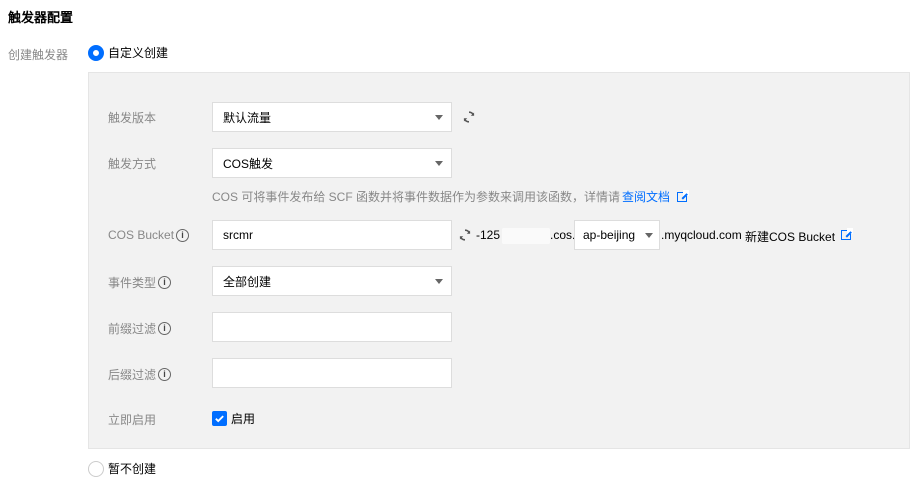  I want to click on region-select: ap-beijing, so click(617, 235).